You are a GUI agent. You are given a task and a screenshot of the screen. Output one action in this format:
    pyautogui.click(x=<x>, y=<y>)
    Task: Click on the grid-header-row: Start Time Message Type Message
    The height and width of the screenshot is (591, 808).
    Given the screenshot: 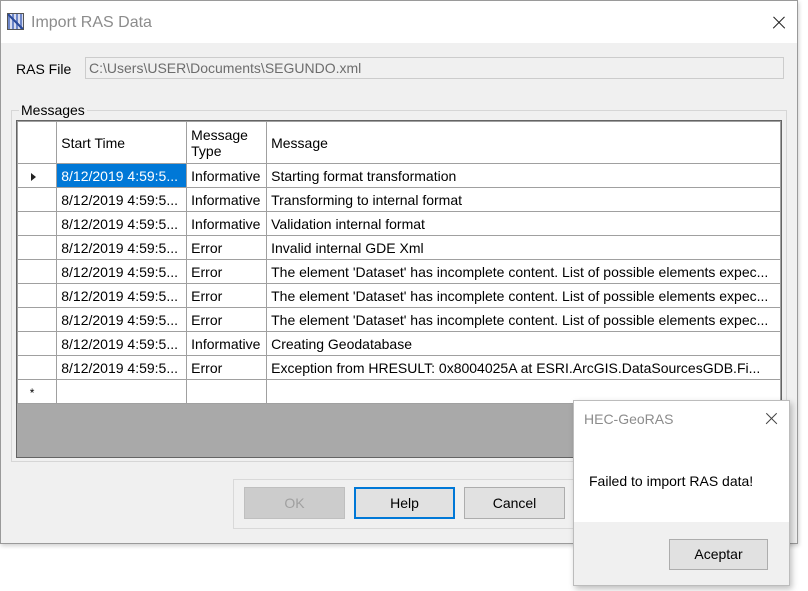 What is the action you would take?
    pyautogui.click(x=399, y=142)
    